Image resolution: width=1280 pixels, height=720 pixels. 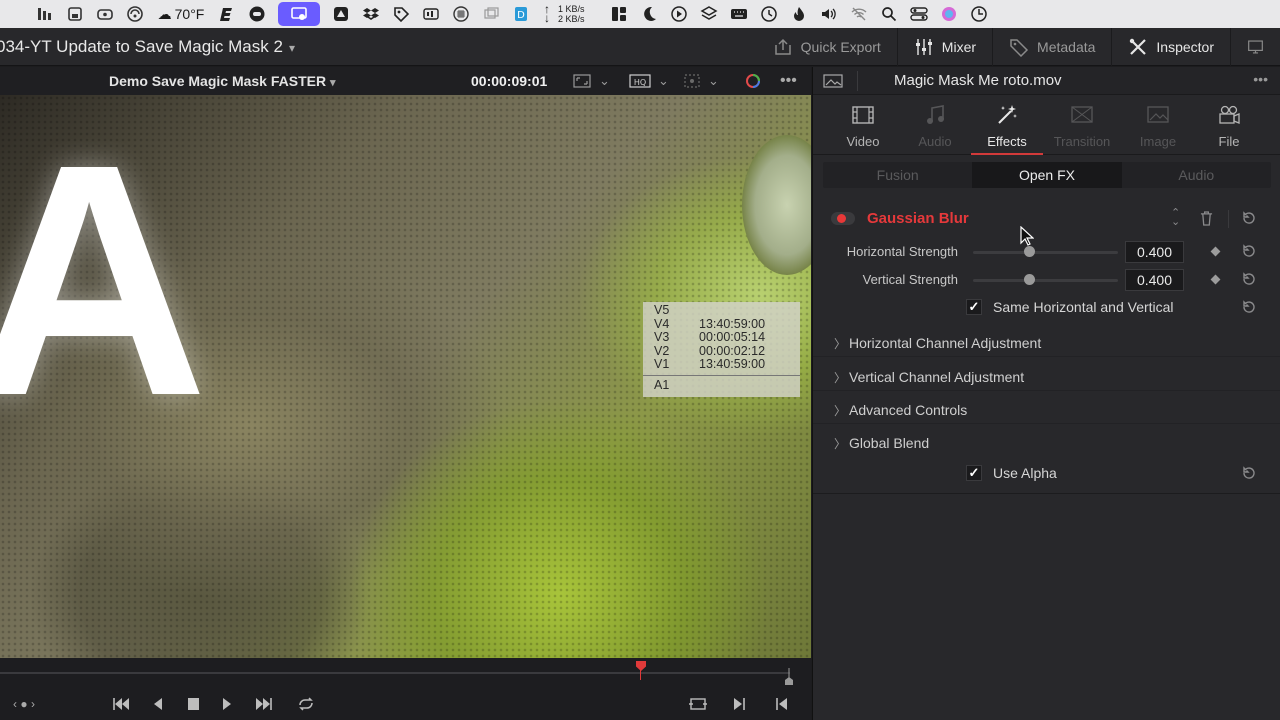 What do you see at coordinates (863, 125) in the screenshot?
I see `tab-video: Video` at bounding box center [863, 125].